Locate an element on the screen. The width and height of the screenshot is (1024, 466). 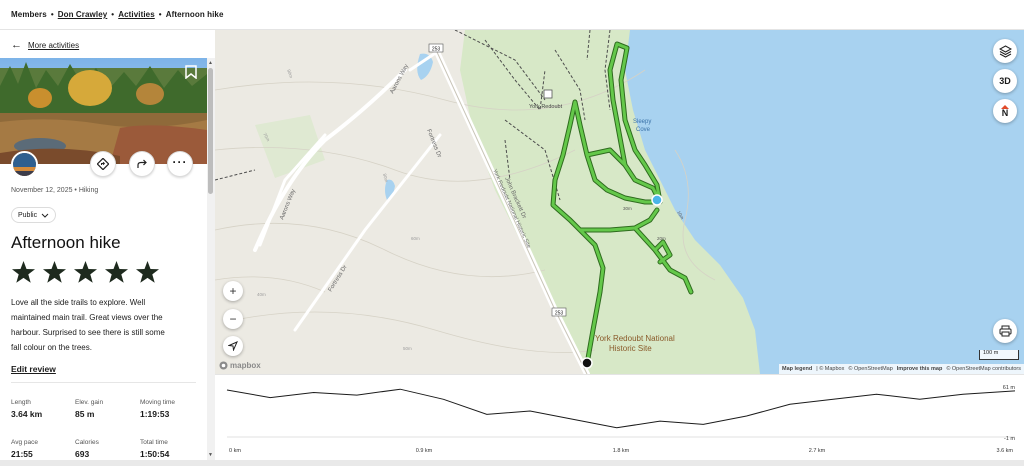
back-link: ← More activities is located at coordinates (45, 45).